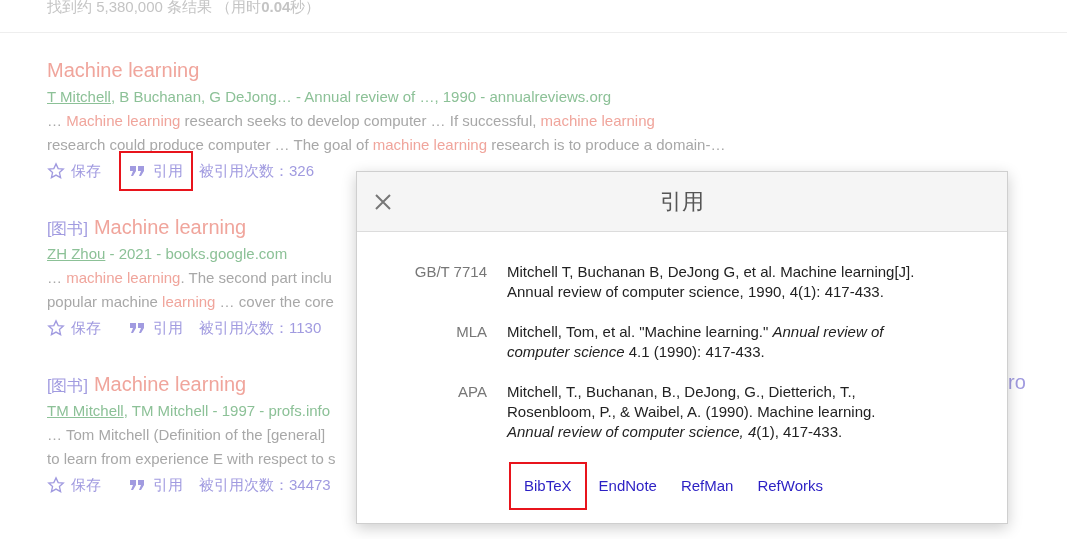  Describe the element at coordinates (191, 459) in the screenshot. I see `snippet-line: to learn from experience E with respect to s` at that location.